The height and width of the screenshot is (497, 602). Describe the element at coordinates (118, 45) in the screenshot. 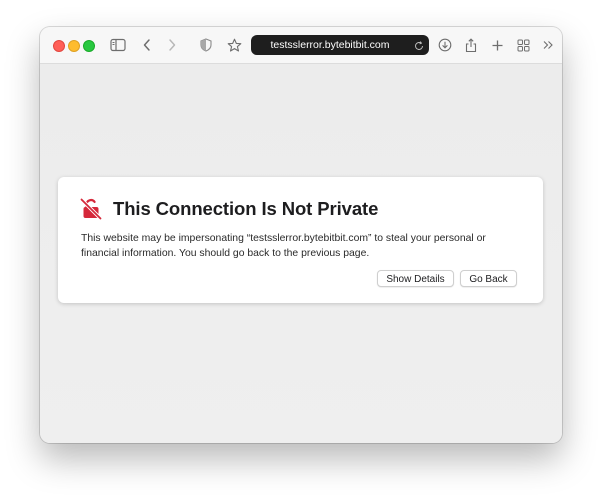

I see `sidebar-icon` at that location.